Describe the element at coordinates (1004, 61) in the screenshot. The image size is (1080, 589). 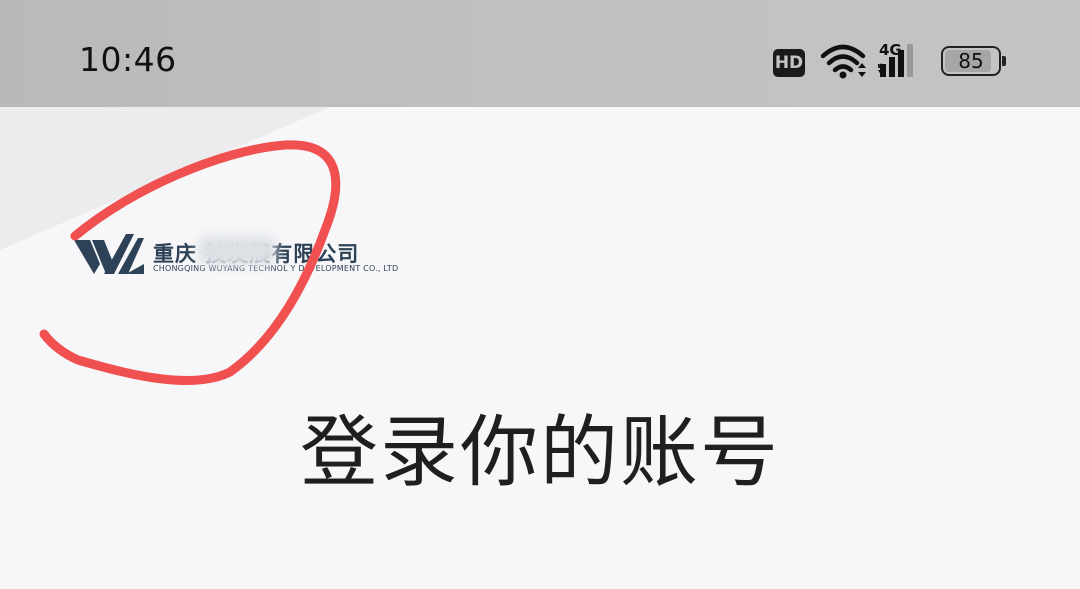
I see `battery-tip` at that location.